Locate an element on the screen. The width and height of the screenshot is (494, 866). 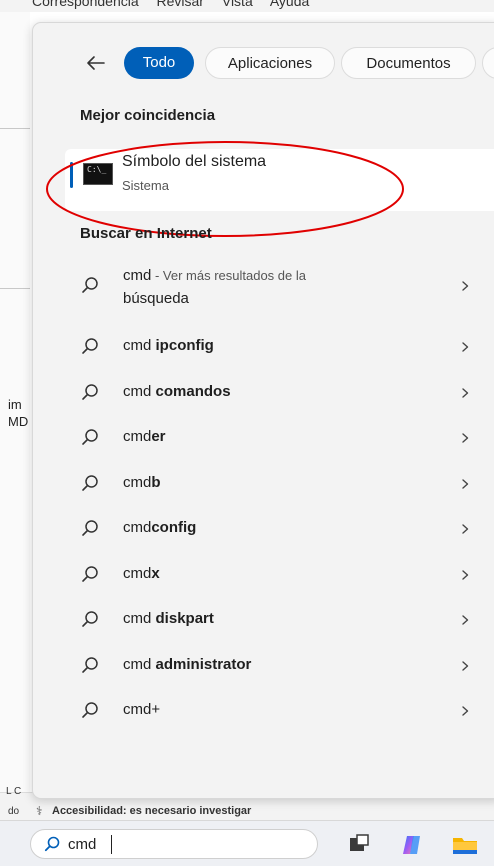
suggestion-completion: ipconfig is located at coordinates (184, 345).